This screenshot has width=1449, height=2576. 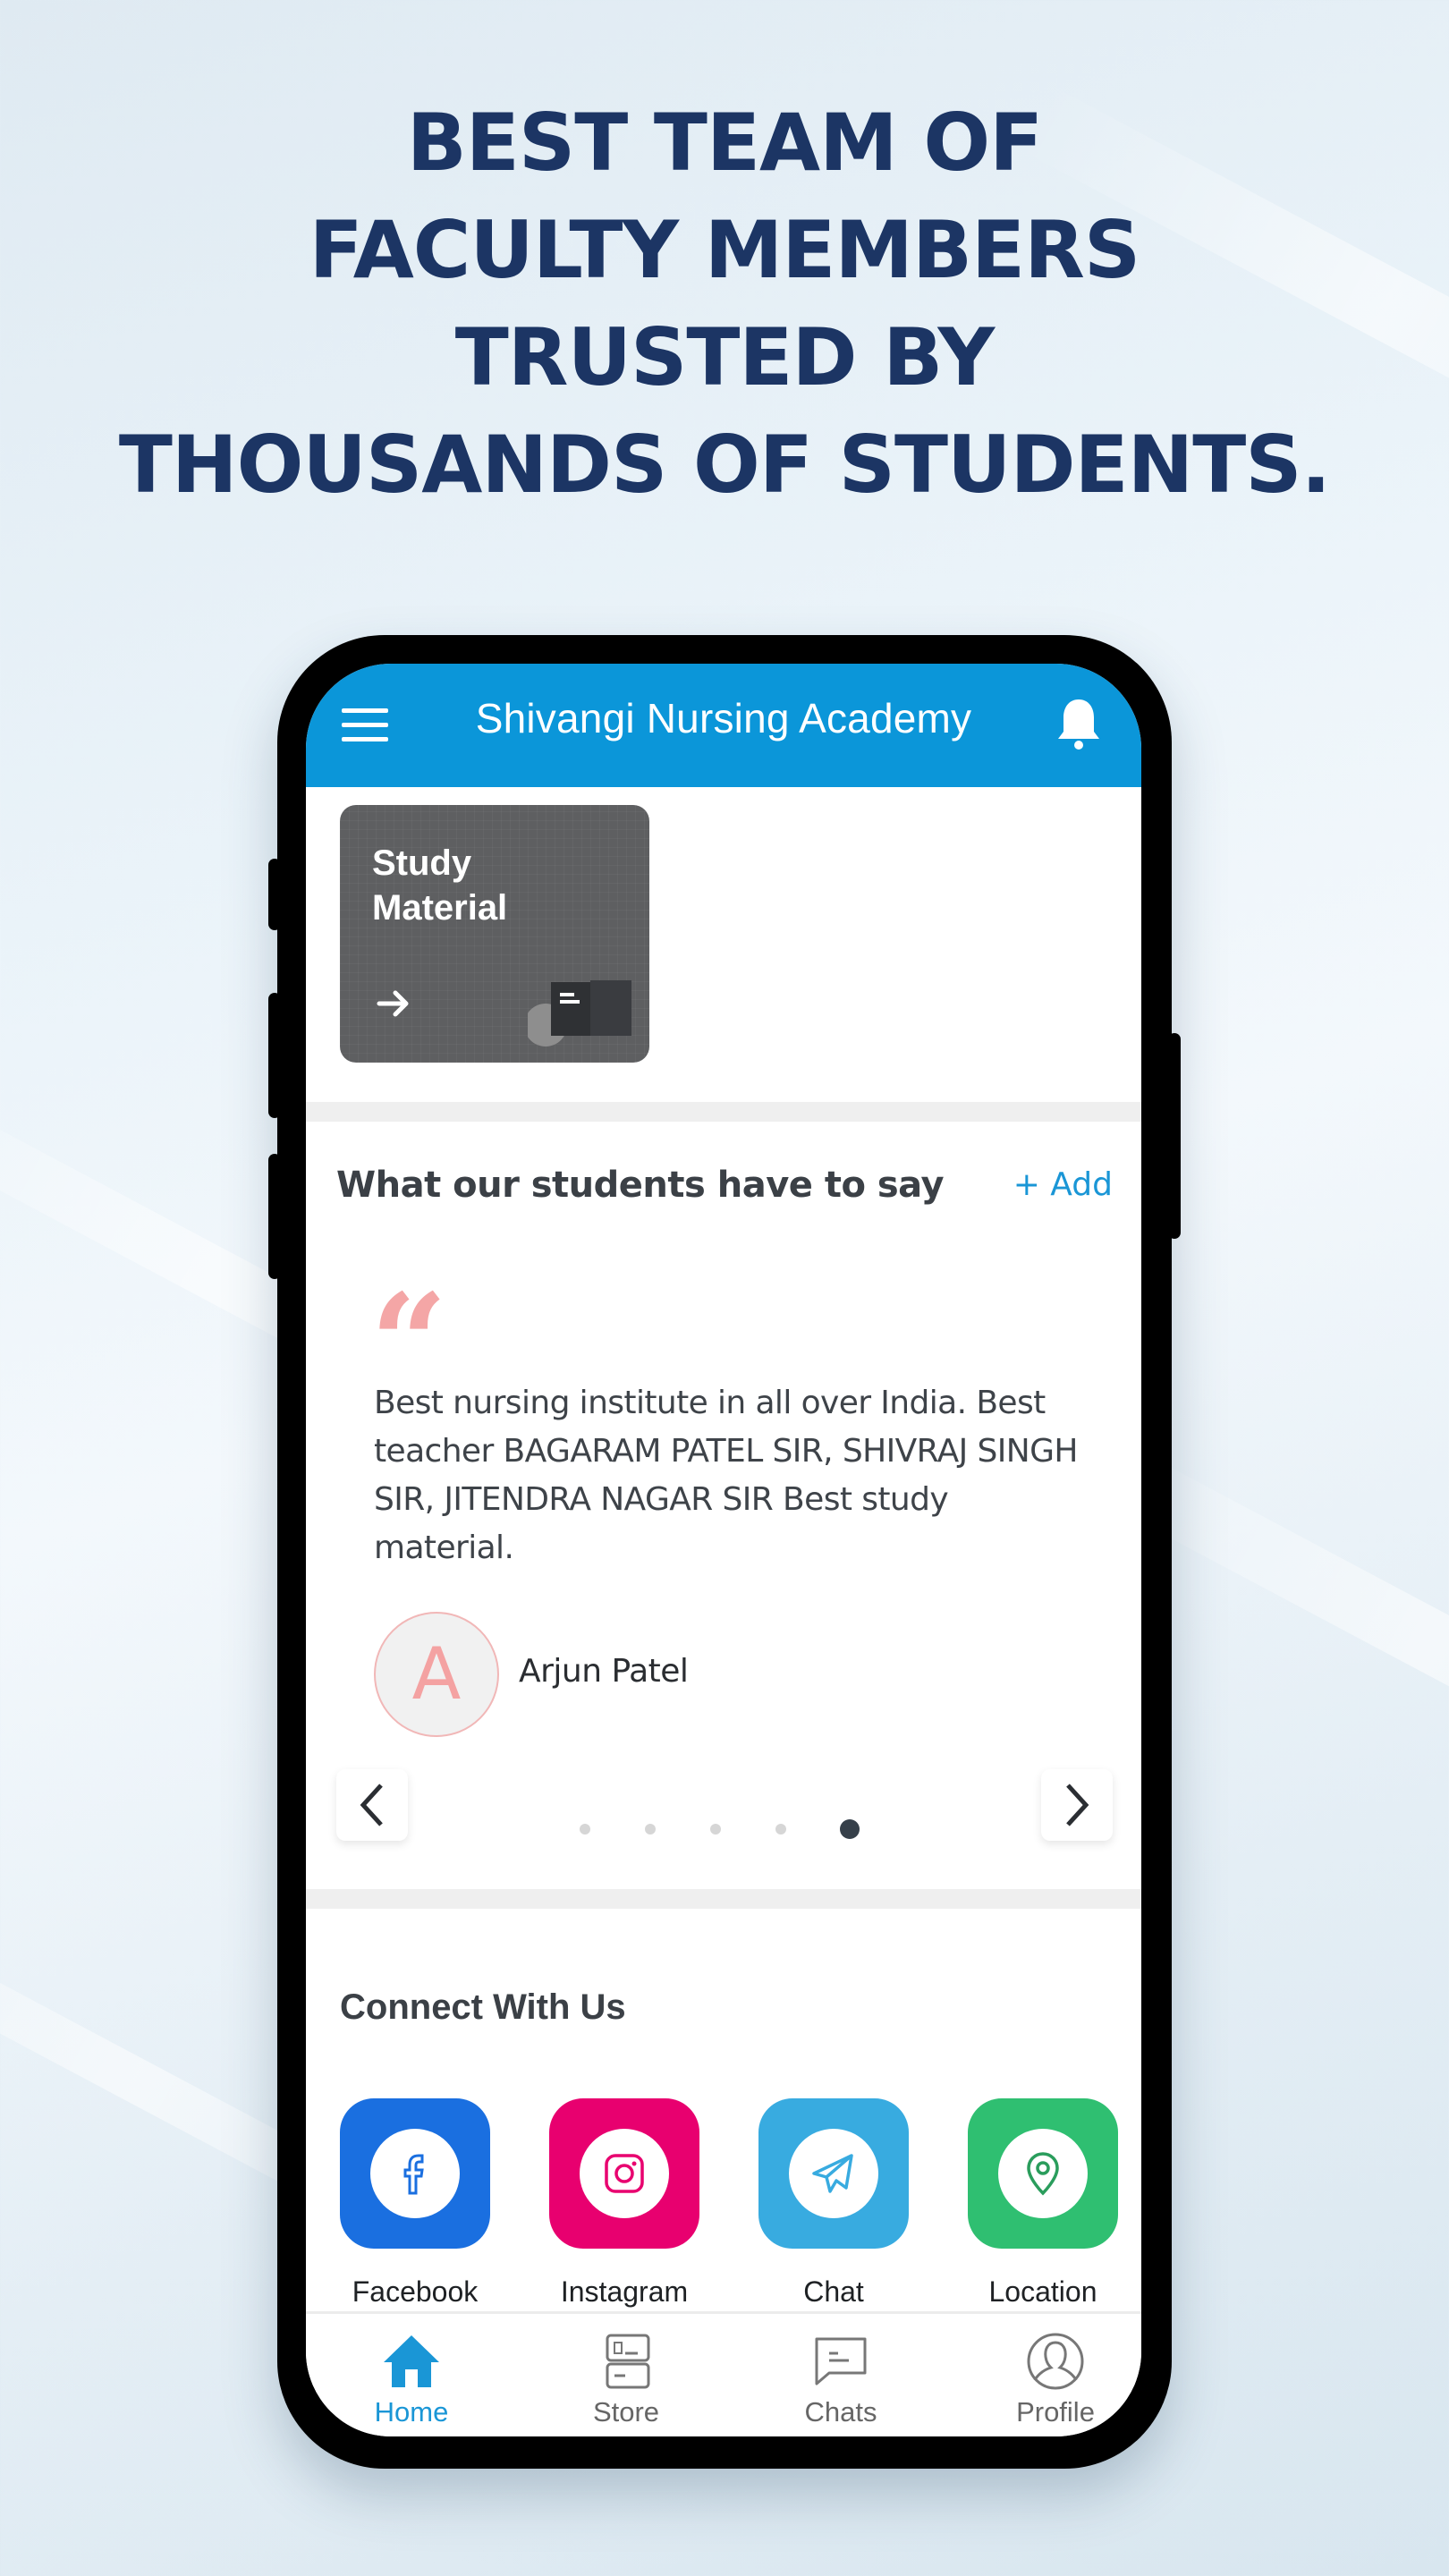 What do you see at coordinates (579, 1010) in the screenshot?
I see `open-book-icon` at bounding box center [579, 1010].